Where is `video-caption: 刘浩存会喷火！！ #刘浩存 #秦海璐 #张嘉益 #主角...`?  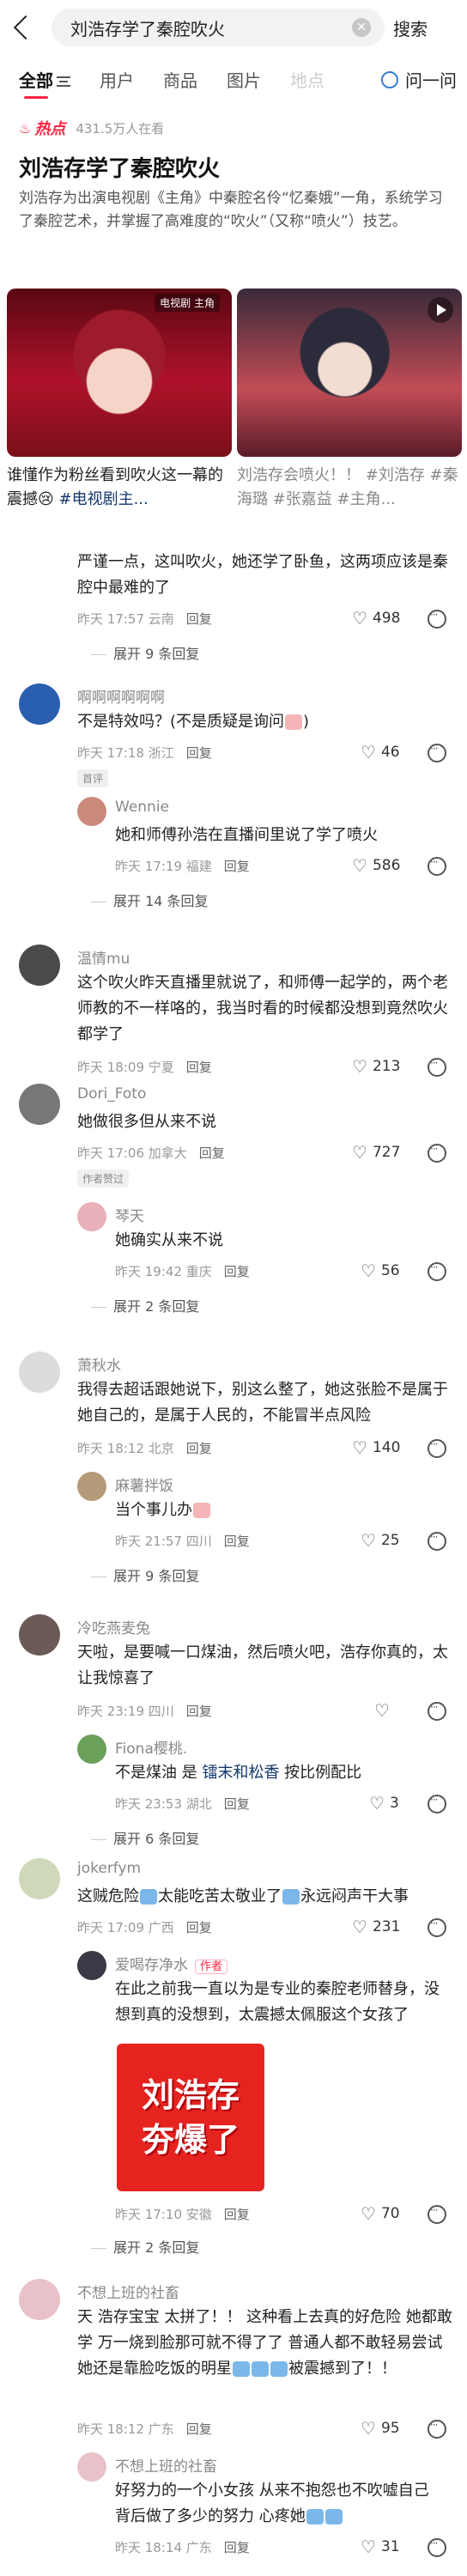 video-caption: 刘浩存会喷火！！ #刘浩存 #秦海璐 #张嘉益 #主角... is located at coordinates (349, 488).